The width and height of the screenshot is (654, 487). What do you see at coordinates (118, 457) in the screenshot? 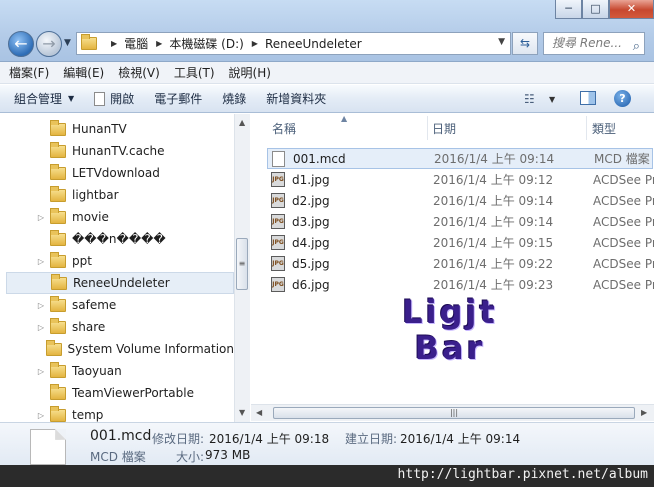
I see `detail-file-type: MCD 檔案` at bounding box center [118, 457].